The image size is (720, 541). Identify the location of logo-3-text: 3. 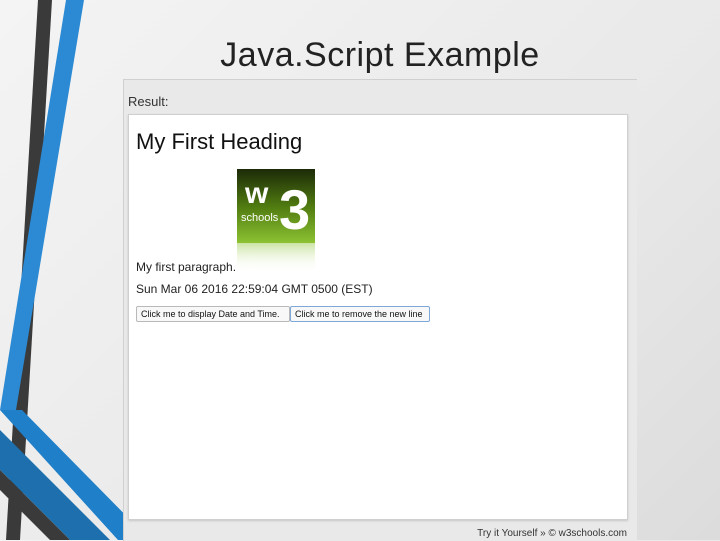
(294, 209).